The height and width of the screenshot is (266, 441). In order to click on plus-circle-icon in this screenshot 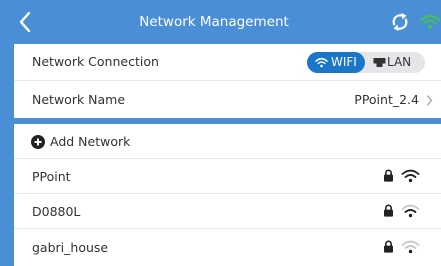, I will do `click(38, 142)`.